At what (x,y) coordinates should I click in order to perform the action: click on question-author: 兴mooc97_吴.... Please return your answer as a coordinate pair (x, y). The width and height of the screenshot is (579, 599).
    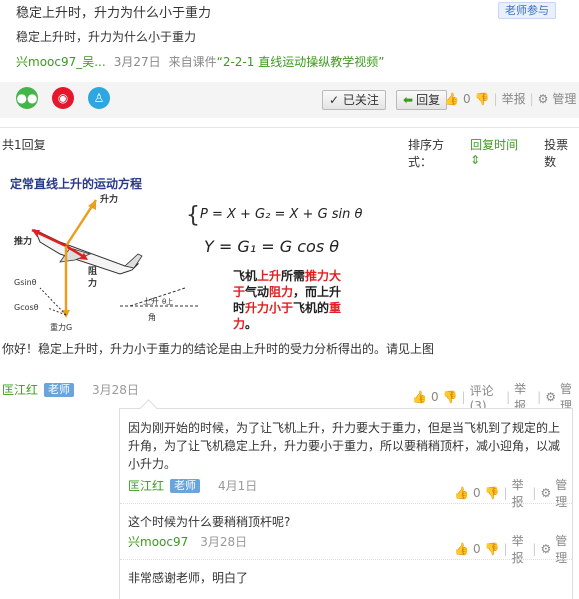
    Looking at the image, I should click on (61, 61).